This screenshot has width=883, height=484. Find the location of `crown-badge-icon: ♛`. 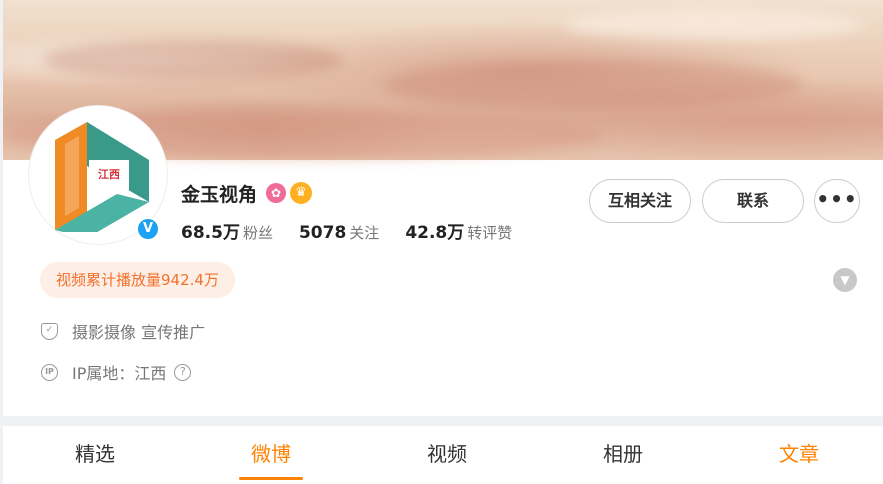

crown-badge-icon: ♛ is located at coordinates (301, 193).